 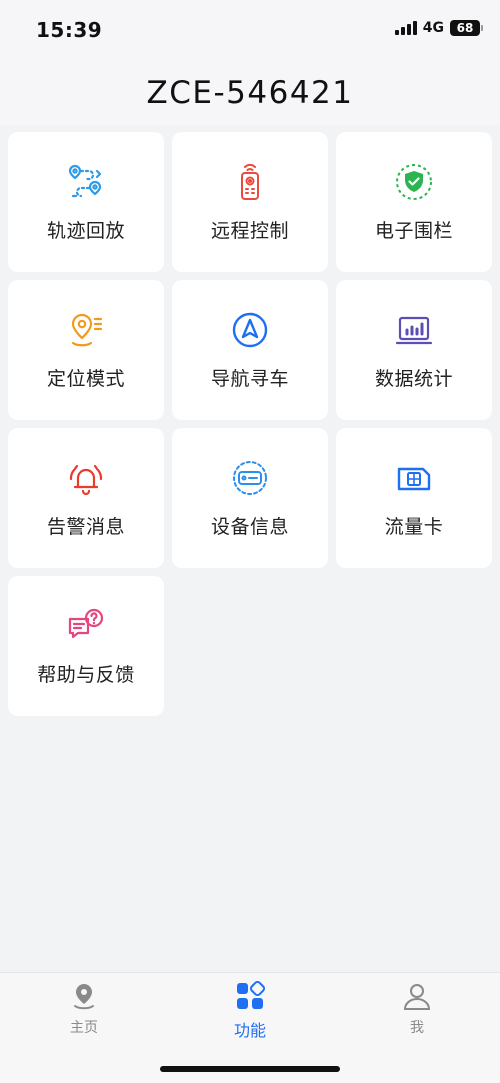 I want to click on grid-item-help-feedback: 帮助与反馈, so click(x=86, y=646).